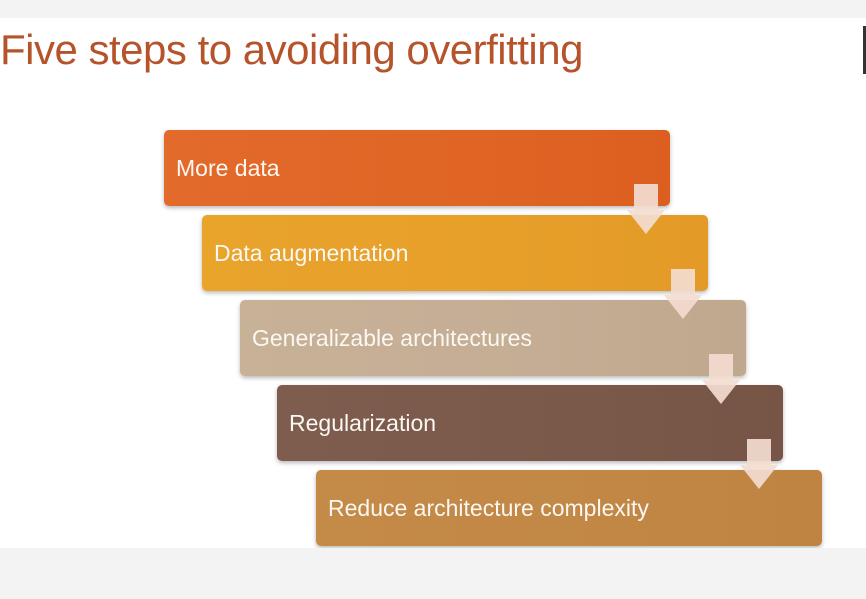  I want to click on step-label: More data, so click(228, 167).